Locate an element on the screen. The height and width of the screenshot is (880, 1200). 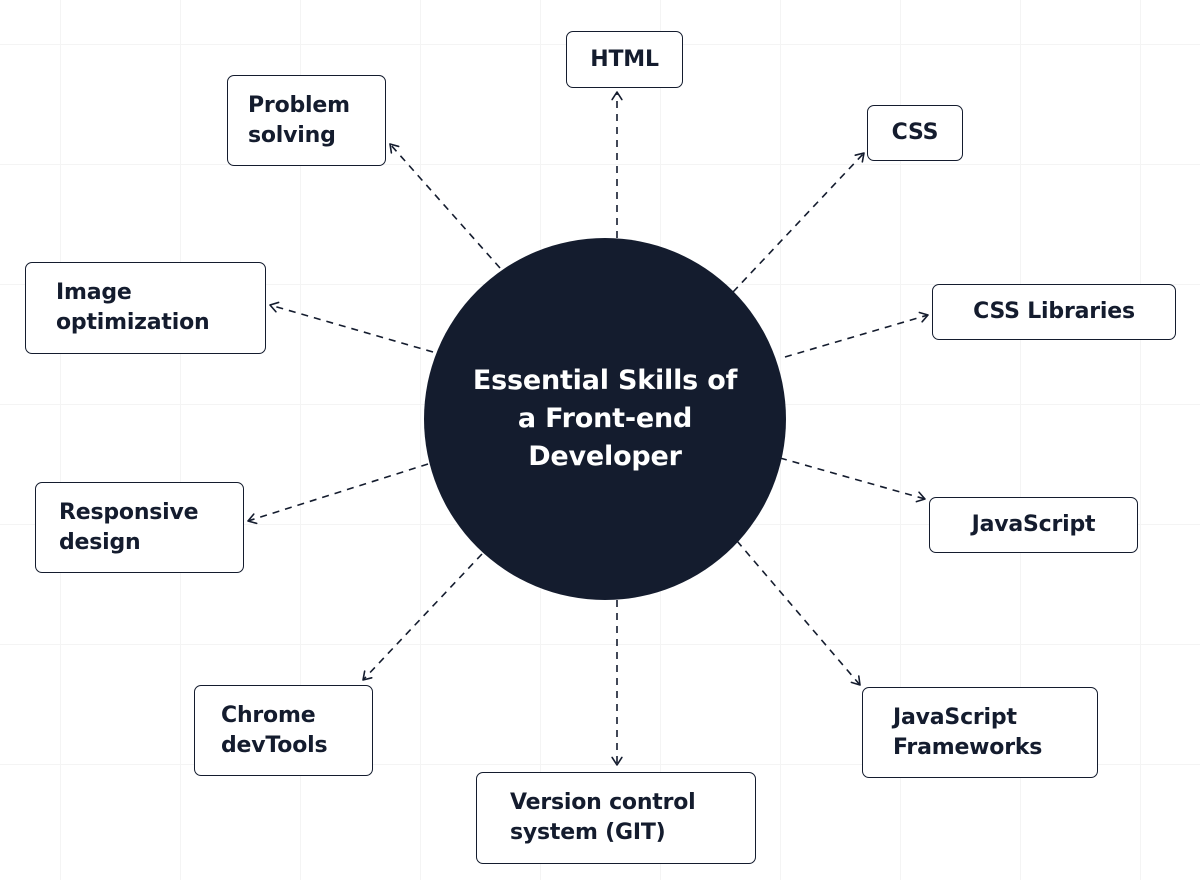
skill-node-image-optimization: Image optimization is located at coordinates (145, 308).